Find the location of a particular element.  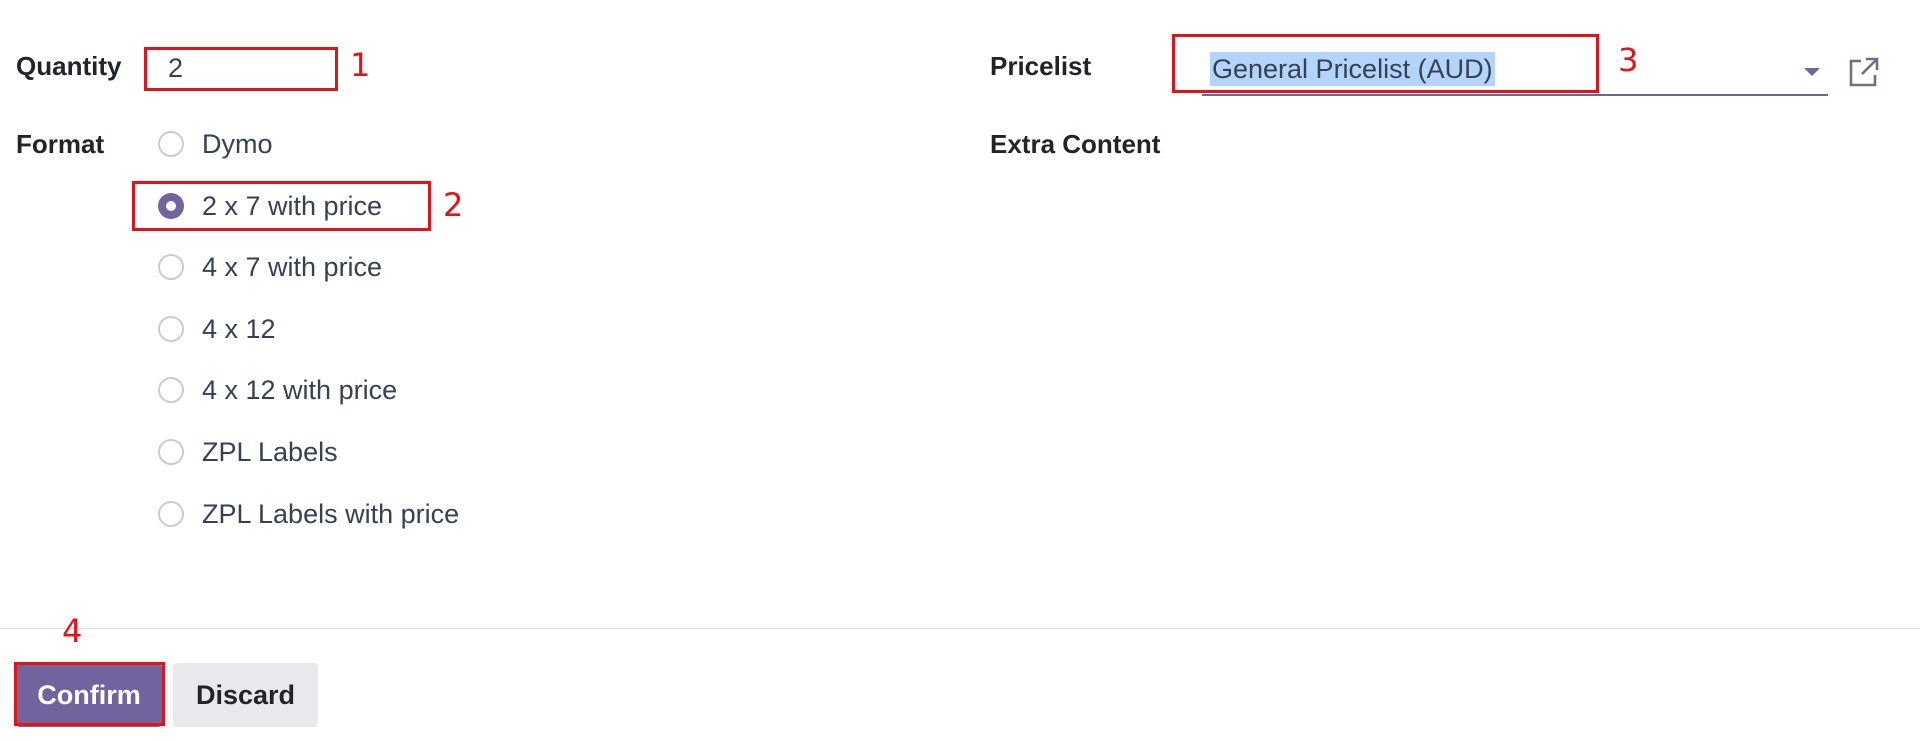

format-option-label: Dymo is located at coordinates (237, 143).